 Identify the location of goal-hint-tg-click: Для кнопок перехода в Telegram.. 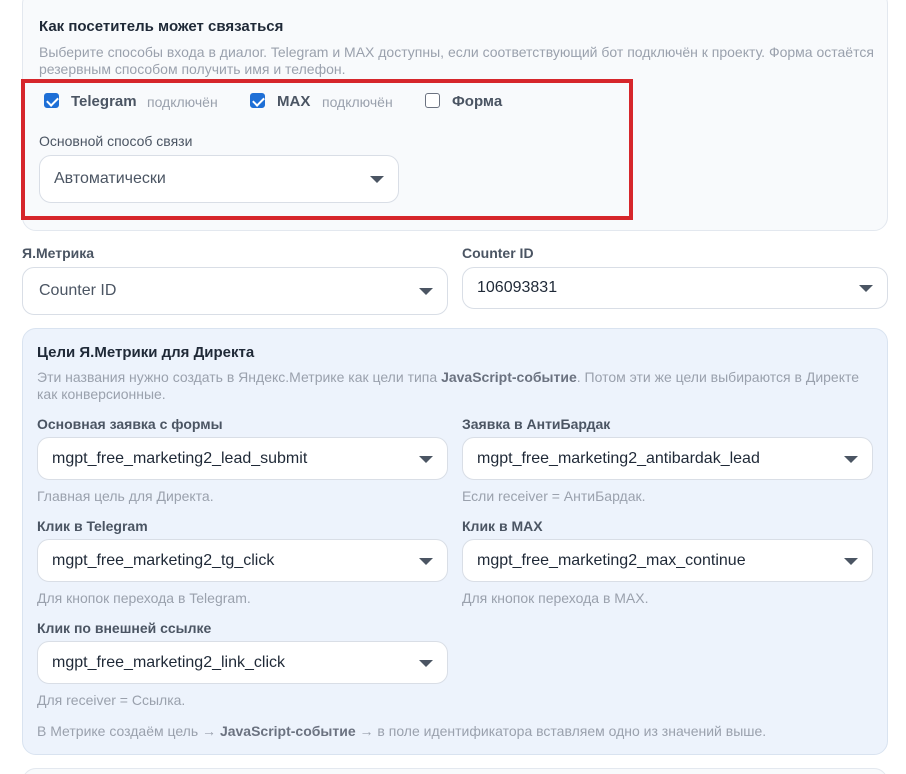
(144, 598).